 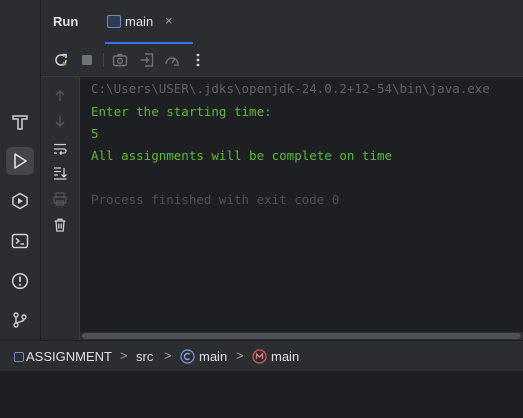 What do you see at coordinates (282, 22) in the screenshot?
I see `run-tool-window-header: Run main ×` at bounding box center [282, 22].